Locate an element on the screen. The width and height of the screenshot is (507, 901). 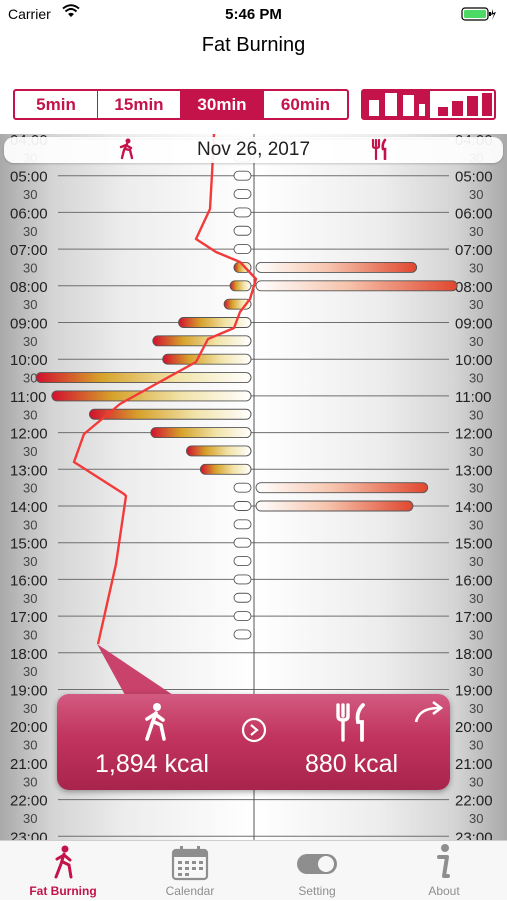
hour-label-right: 23:00 is located at coordinates (474, 834).